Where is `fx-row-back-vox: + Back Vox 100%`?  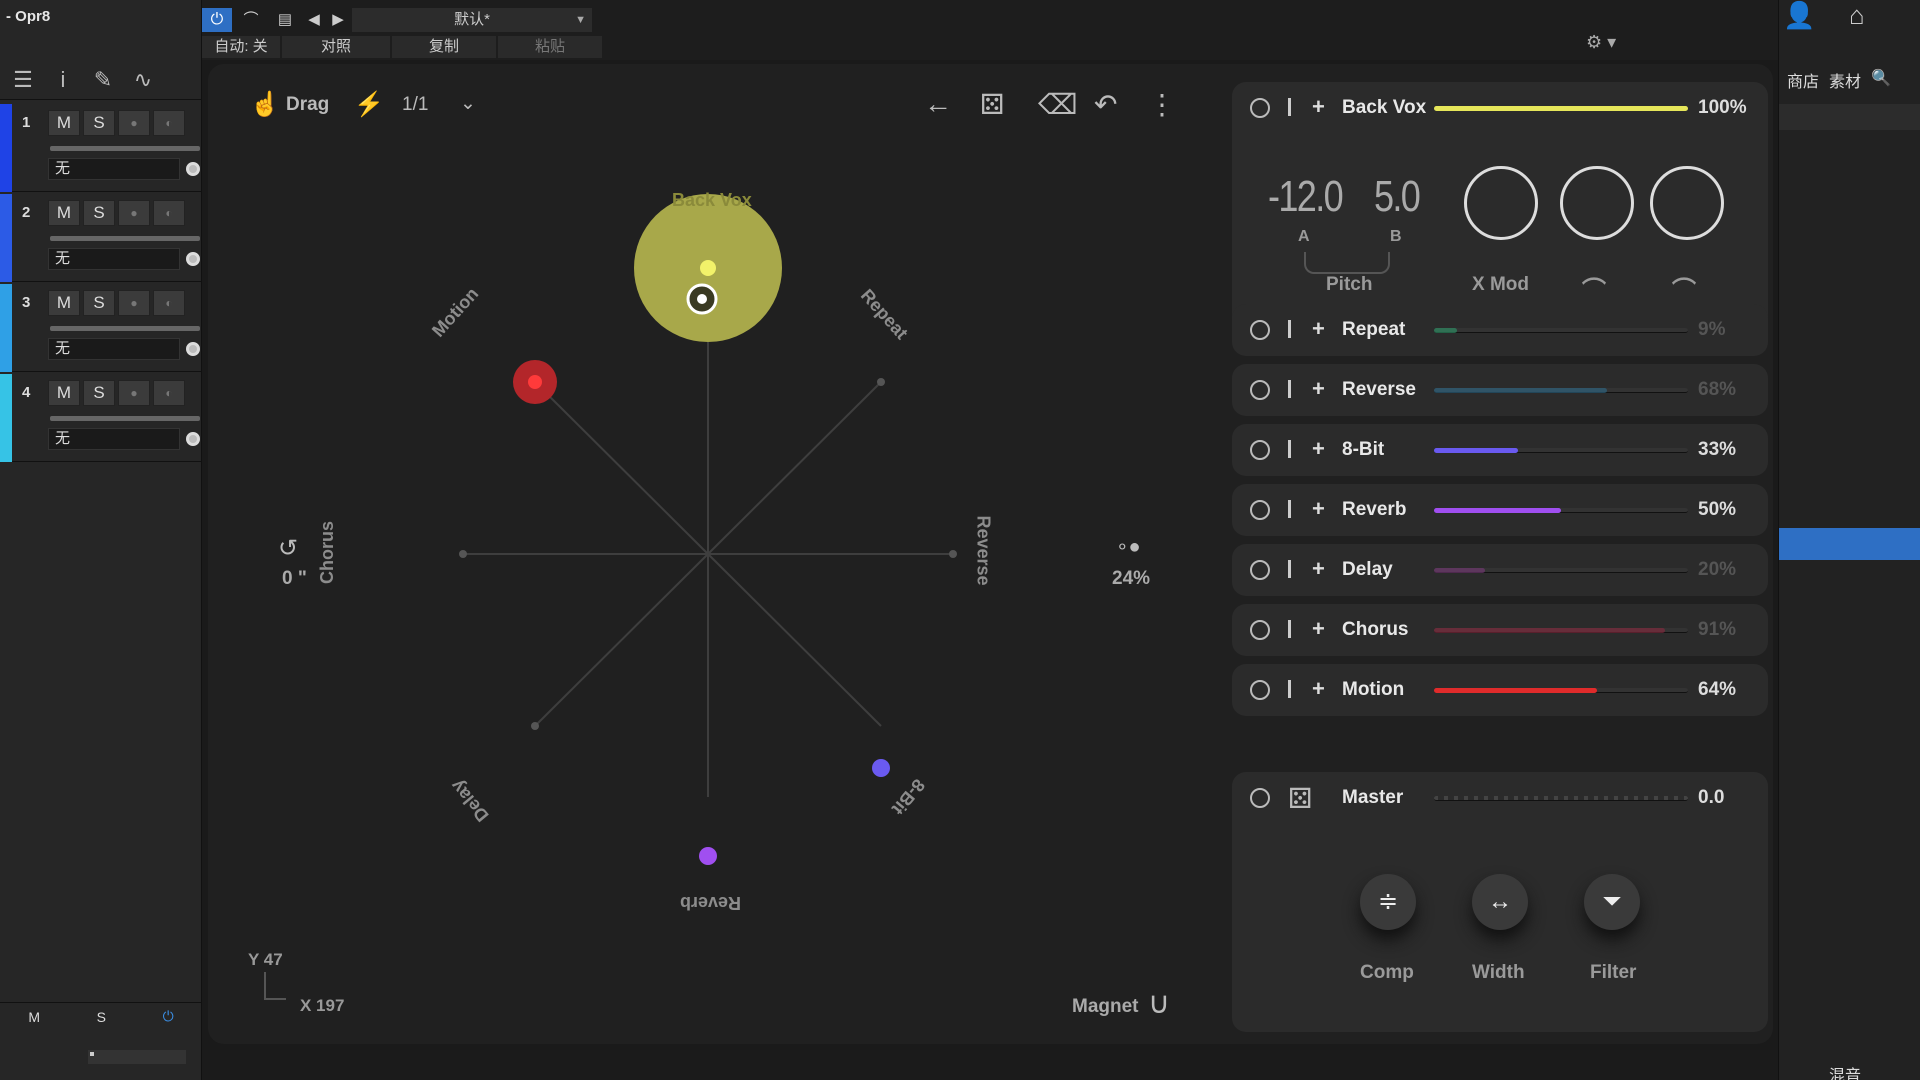 fx-row-back-vox: + Back Vox 100% is located at coordinates (1500, 108).